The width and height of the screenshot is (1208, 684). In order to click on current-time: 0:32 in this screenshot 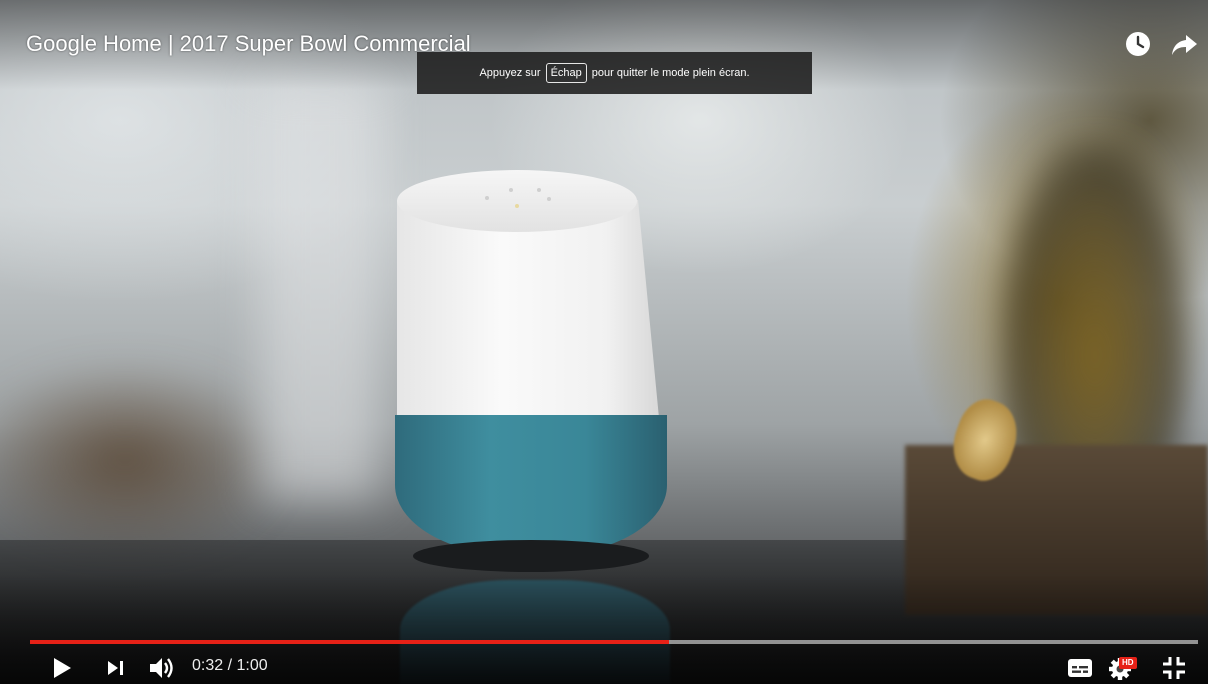, I will do `click(208, 665)`.